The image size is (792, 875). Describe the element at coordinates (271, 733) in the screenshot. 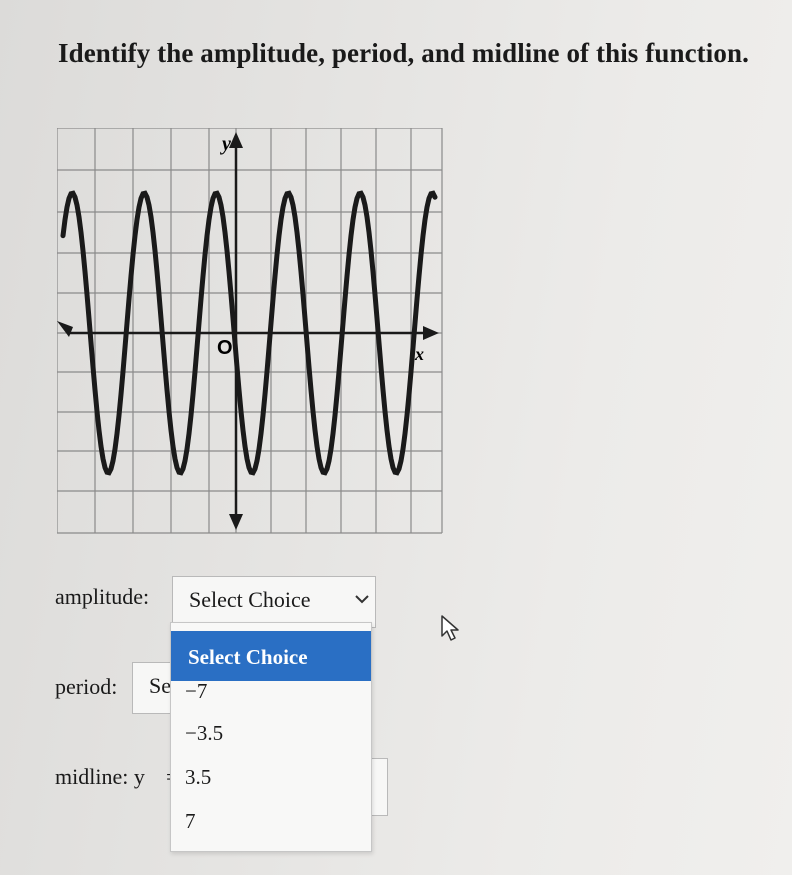

I see `dropdown-option-neg3-5: −3.5` at that location.